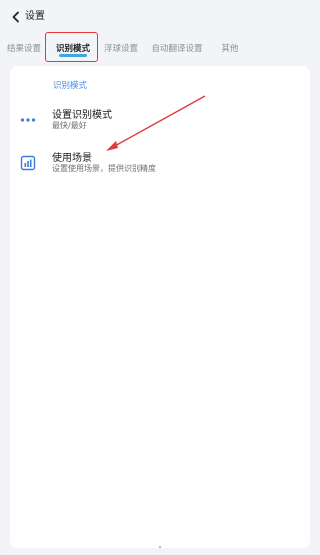 The width and height of the screenshot is (320, 555). I want to click on tab-highlight-box, so click(71, 47).